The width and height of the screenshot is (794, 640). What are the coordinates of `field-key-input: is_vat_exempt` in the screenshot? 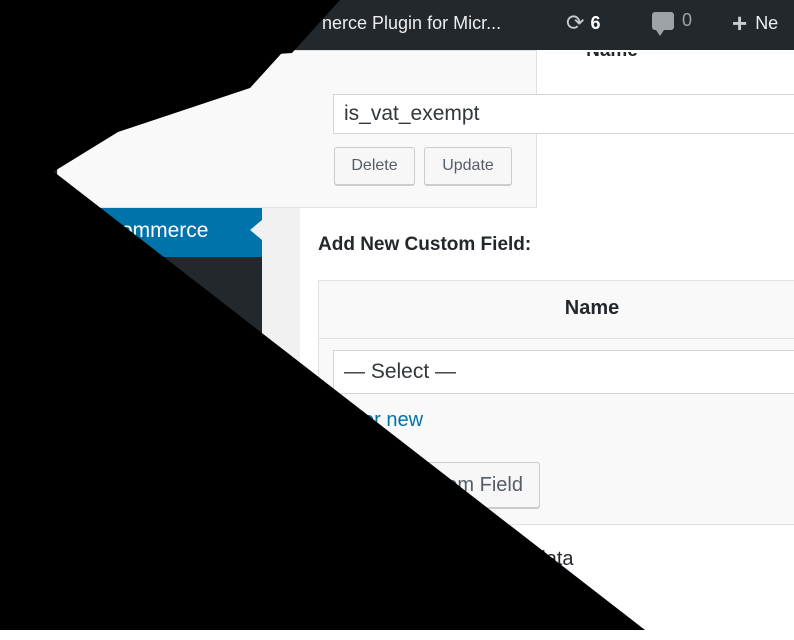 It's located at (563, 114).